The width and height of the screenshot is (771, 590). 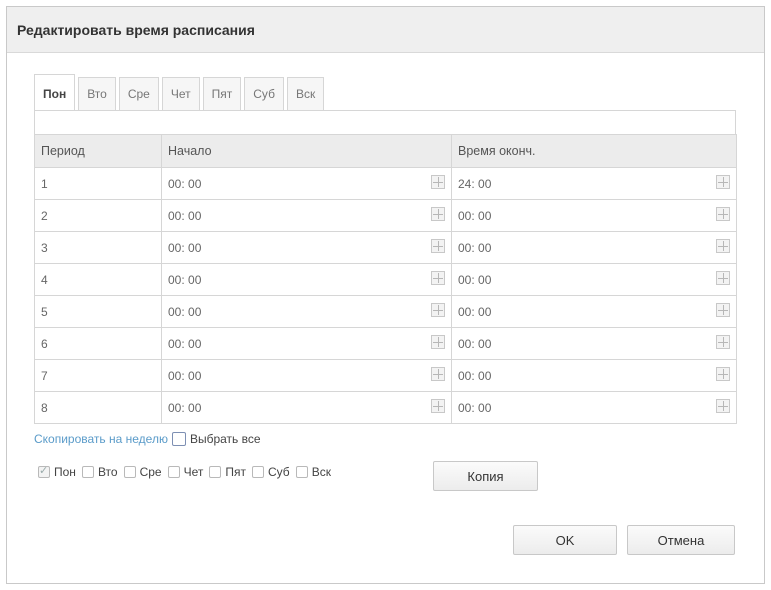 I want to click on cancel-button: Отмена, so click(x=681, y=540).